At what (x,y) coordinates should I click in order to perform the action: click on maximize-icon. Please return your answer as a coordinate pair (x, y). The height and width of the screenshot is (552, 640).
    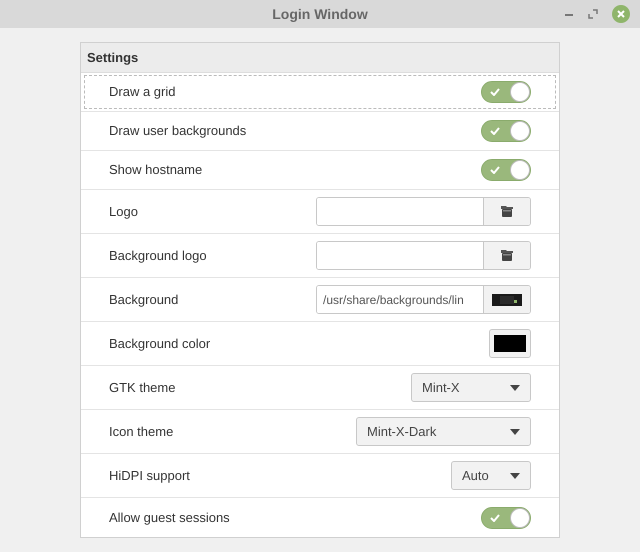
    Looking at the image, I should click on (593, 14).